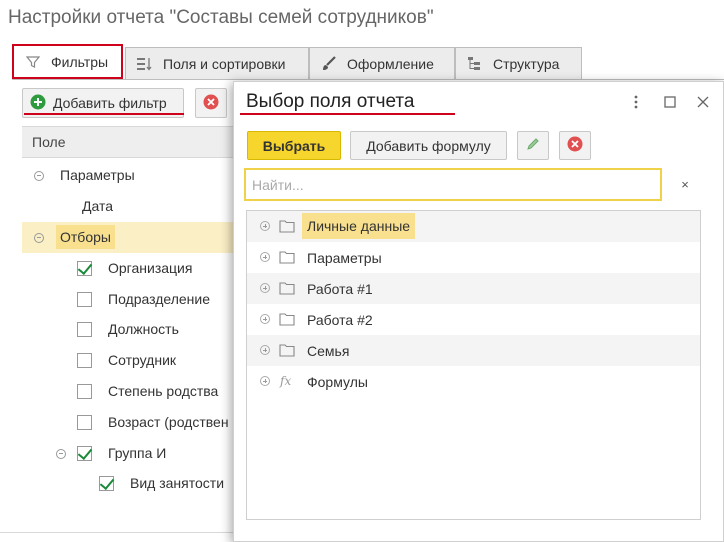 Image resolution: width=724 pixels, height=542 pixels. I want to click on tree-row-label: Параметры, so click(97, 175).